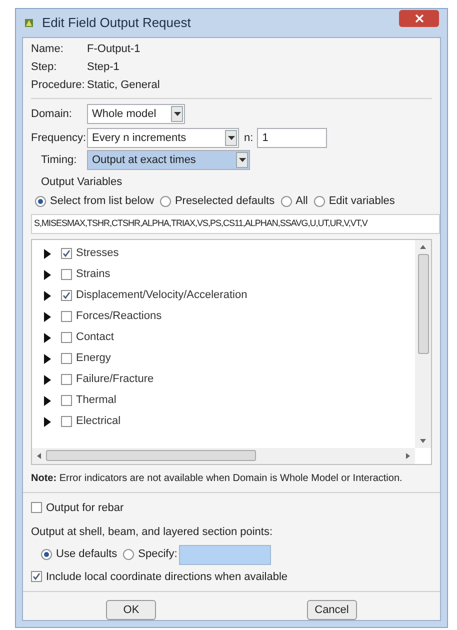 Image resolution: width=457 pixels, height=630 pixels. What do you see at coordinates (85, 508) in the screenshot?
I see `checkbox-label: Output for rebar` at bounding box center [85, 508].